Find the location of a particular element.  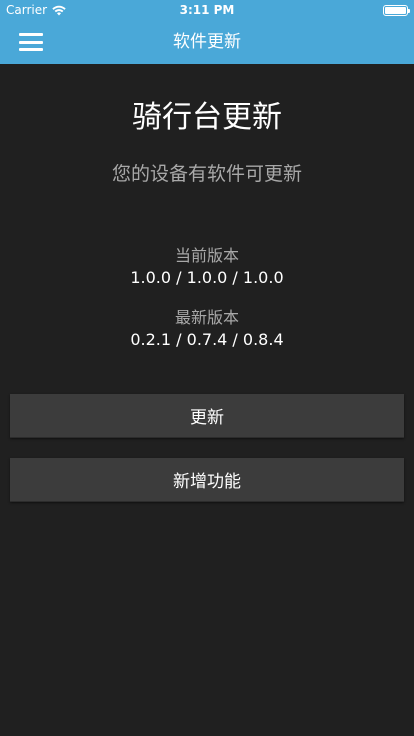

battery-fill is located at coordinates (395, 10).